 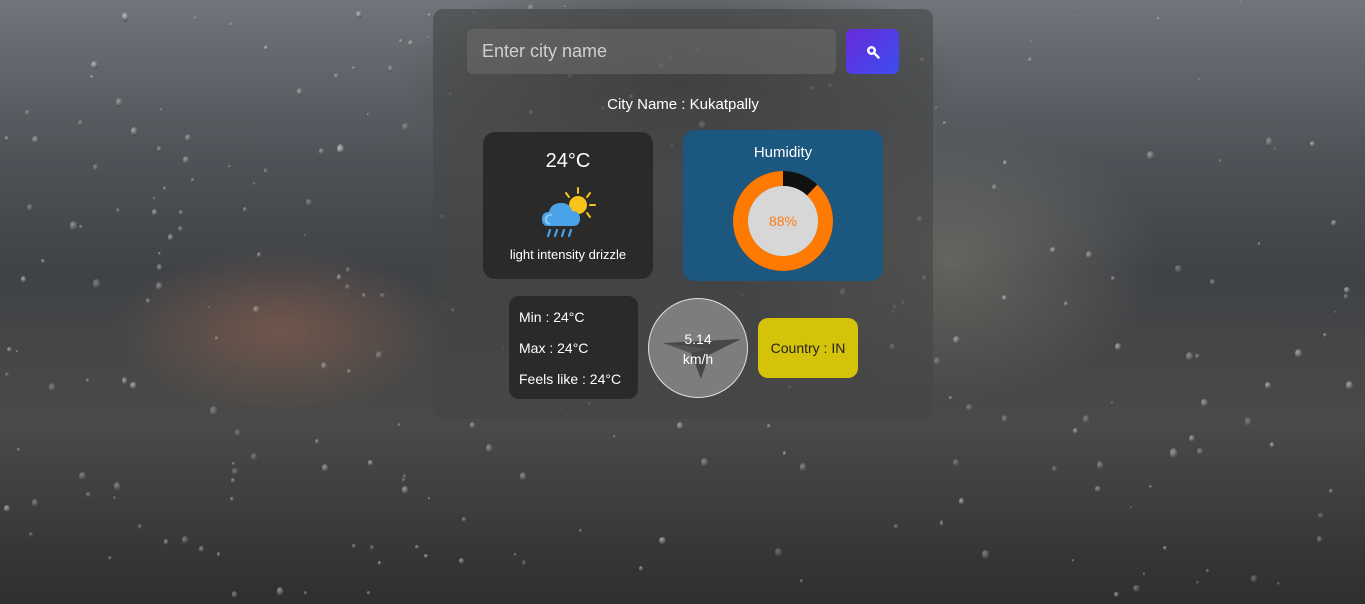 I want to click on wind-speed-panel: 5.14 km/h, so click(x=698, y=348).